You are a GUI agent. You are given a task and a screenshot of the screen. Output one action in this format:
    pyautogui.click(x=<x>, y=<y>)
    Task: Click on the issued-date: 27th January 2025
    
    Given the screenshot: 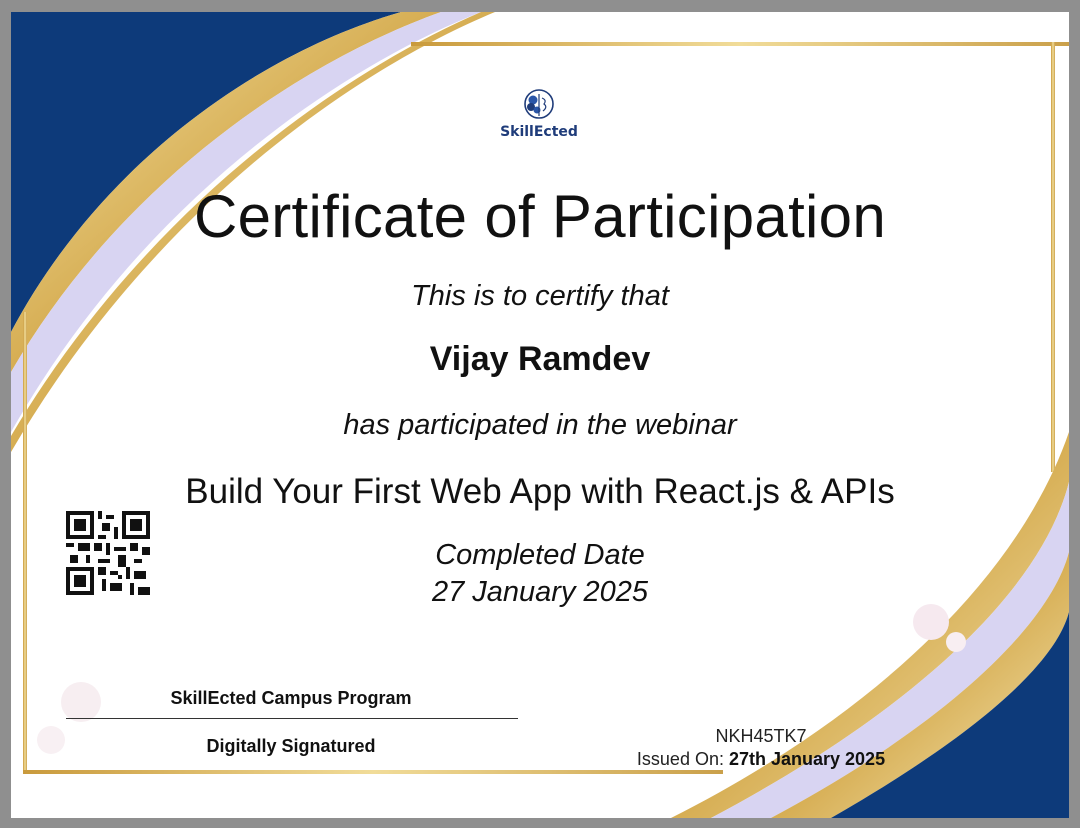 What is the action you would take?
    pyautogui.click(x=807, y=759)
    